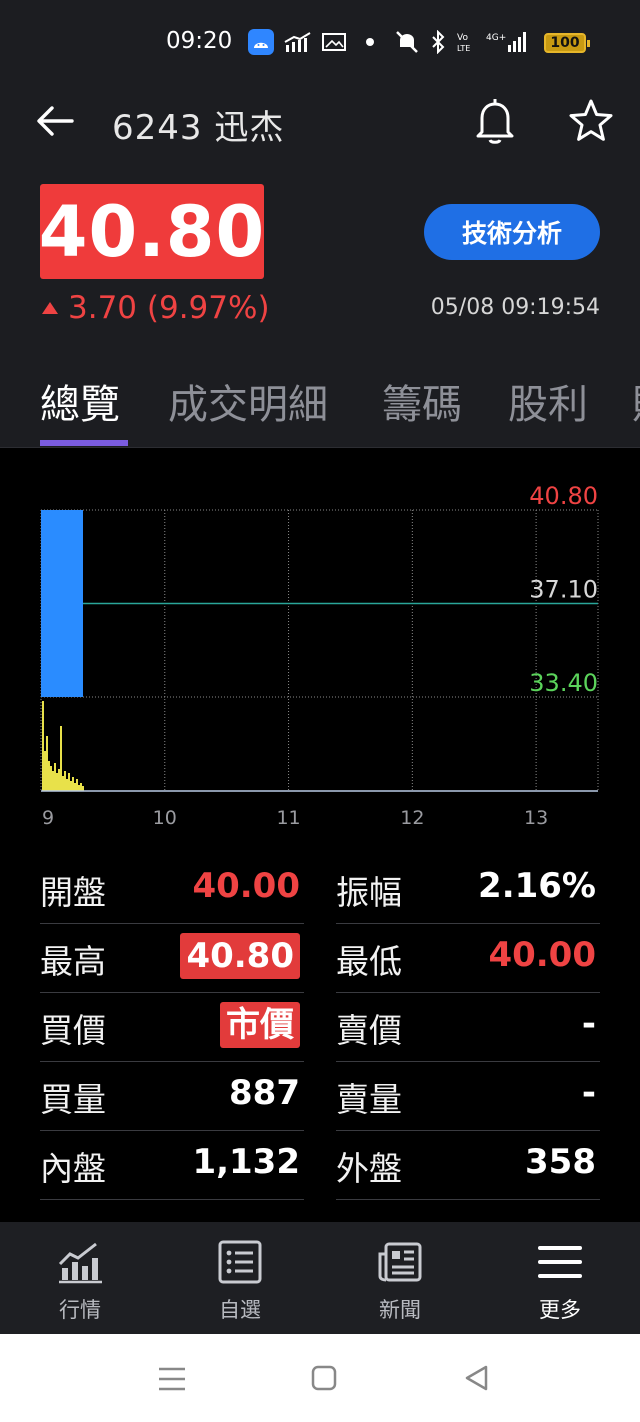  Describe the element at coordinates (438, 42) in the screenshot. I see `bluetooth-icon` at that location.